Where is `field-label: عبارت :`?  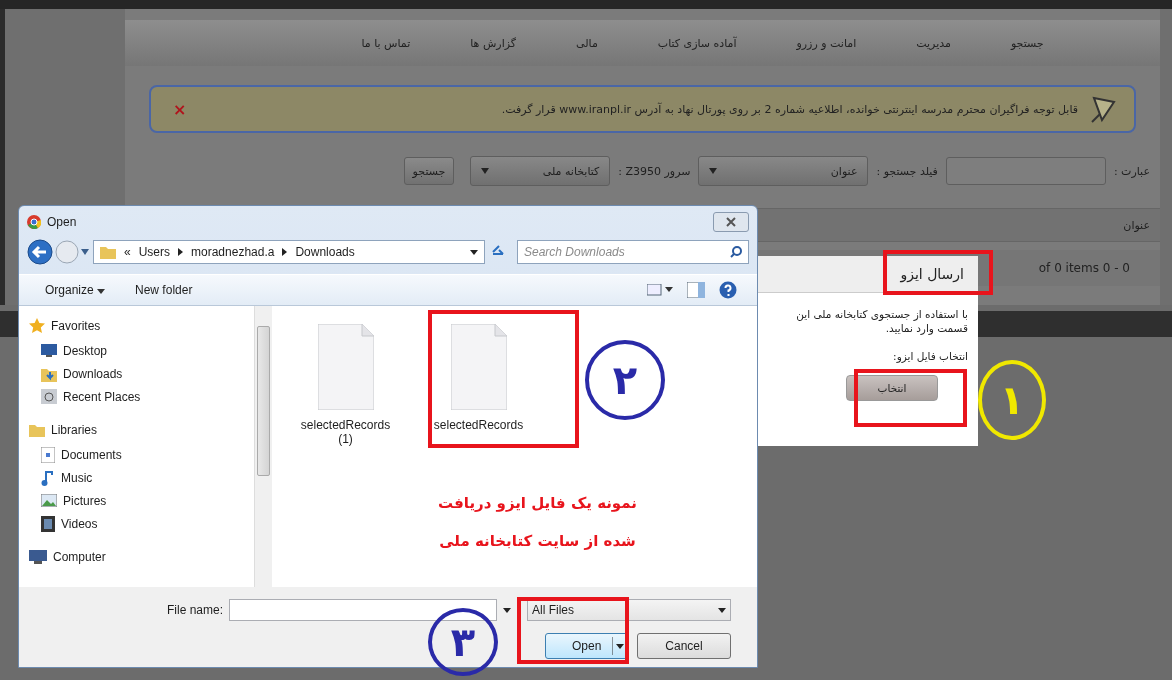
field-label: عبارت : is located at coordinates (1131, 171).